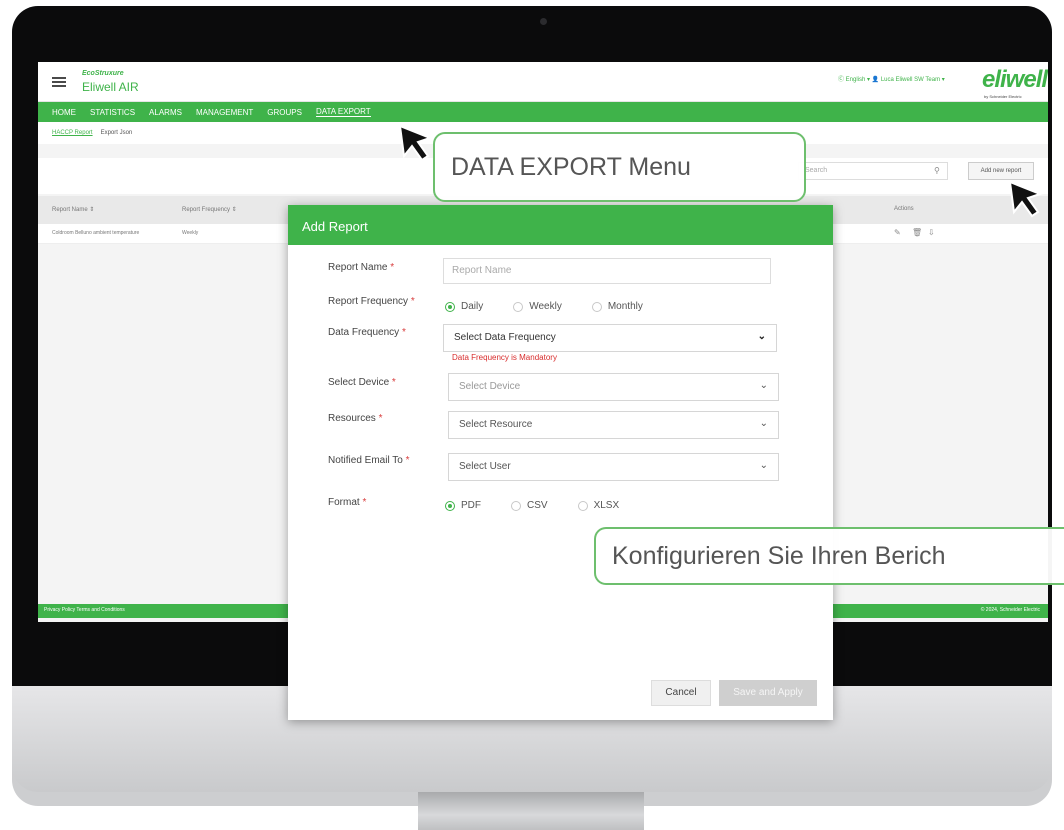 The width and height of the screenshot is (1064, 830). What do you see at coordinates (209, 209) in the screenshot?
I see `col-report-frequency: Report Frequency ⇕` at bounding box center [209, 209].